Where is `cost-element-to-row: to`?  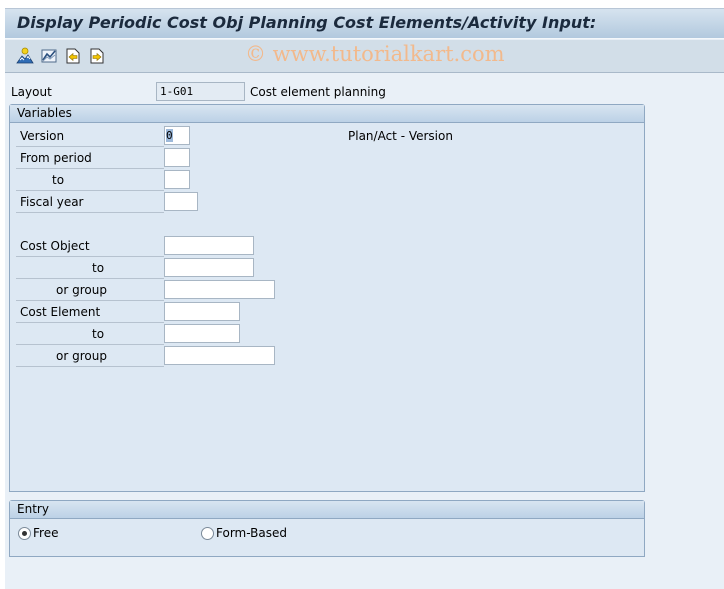 cost-element-to-row: to is located at coordinates (90, 334).